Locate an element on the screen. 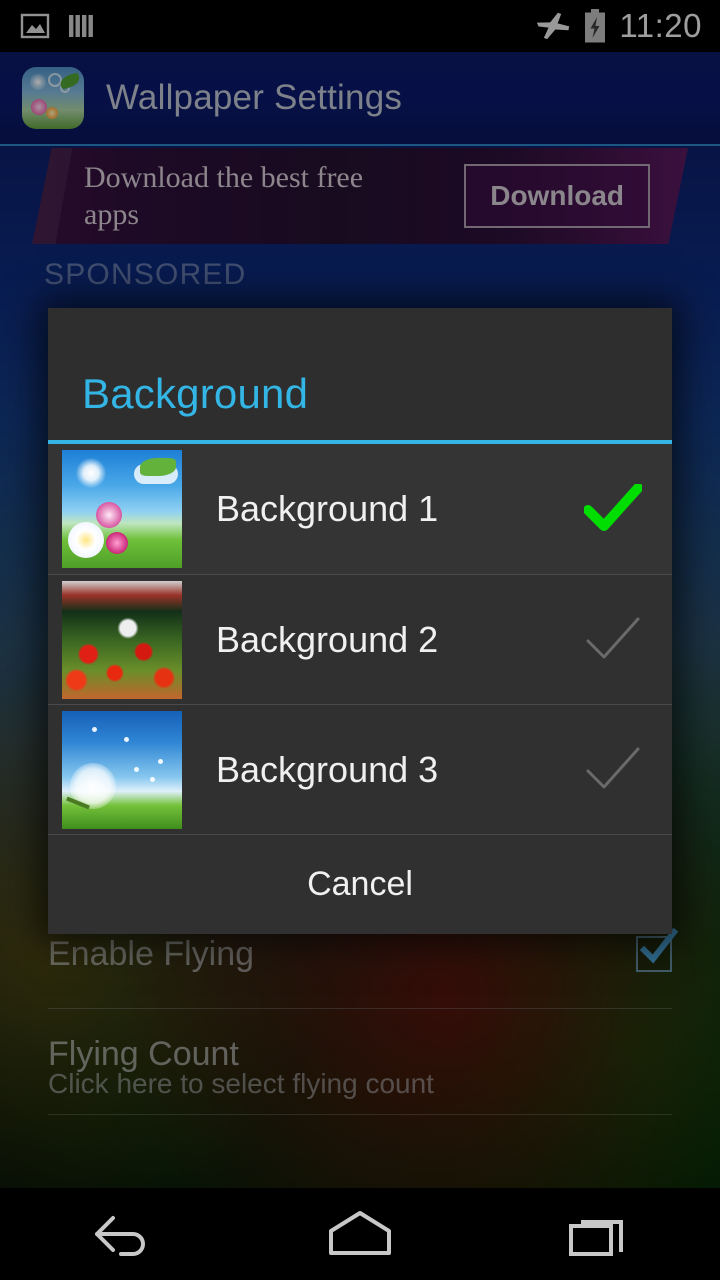  dialog-title: Background is located at coordinates (195, 393).